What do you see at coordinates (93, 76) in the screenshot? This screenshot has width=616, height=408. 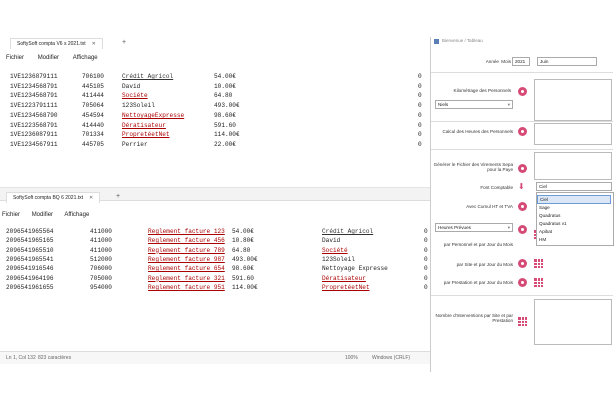 I see `line-code: 706100` at bounding box center [93, 76].